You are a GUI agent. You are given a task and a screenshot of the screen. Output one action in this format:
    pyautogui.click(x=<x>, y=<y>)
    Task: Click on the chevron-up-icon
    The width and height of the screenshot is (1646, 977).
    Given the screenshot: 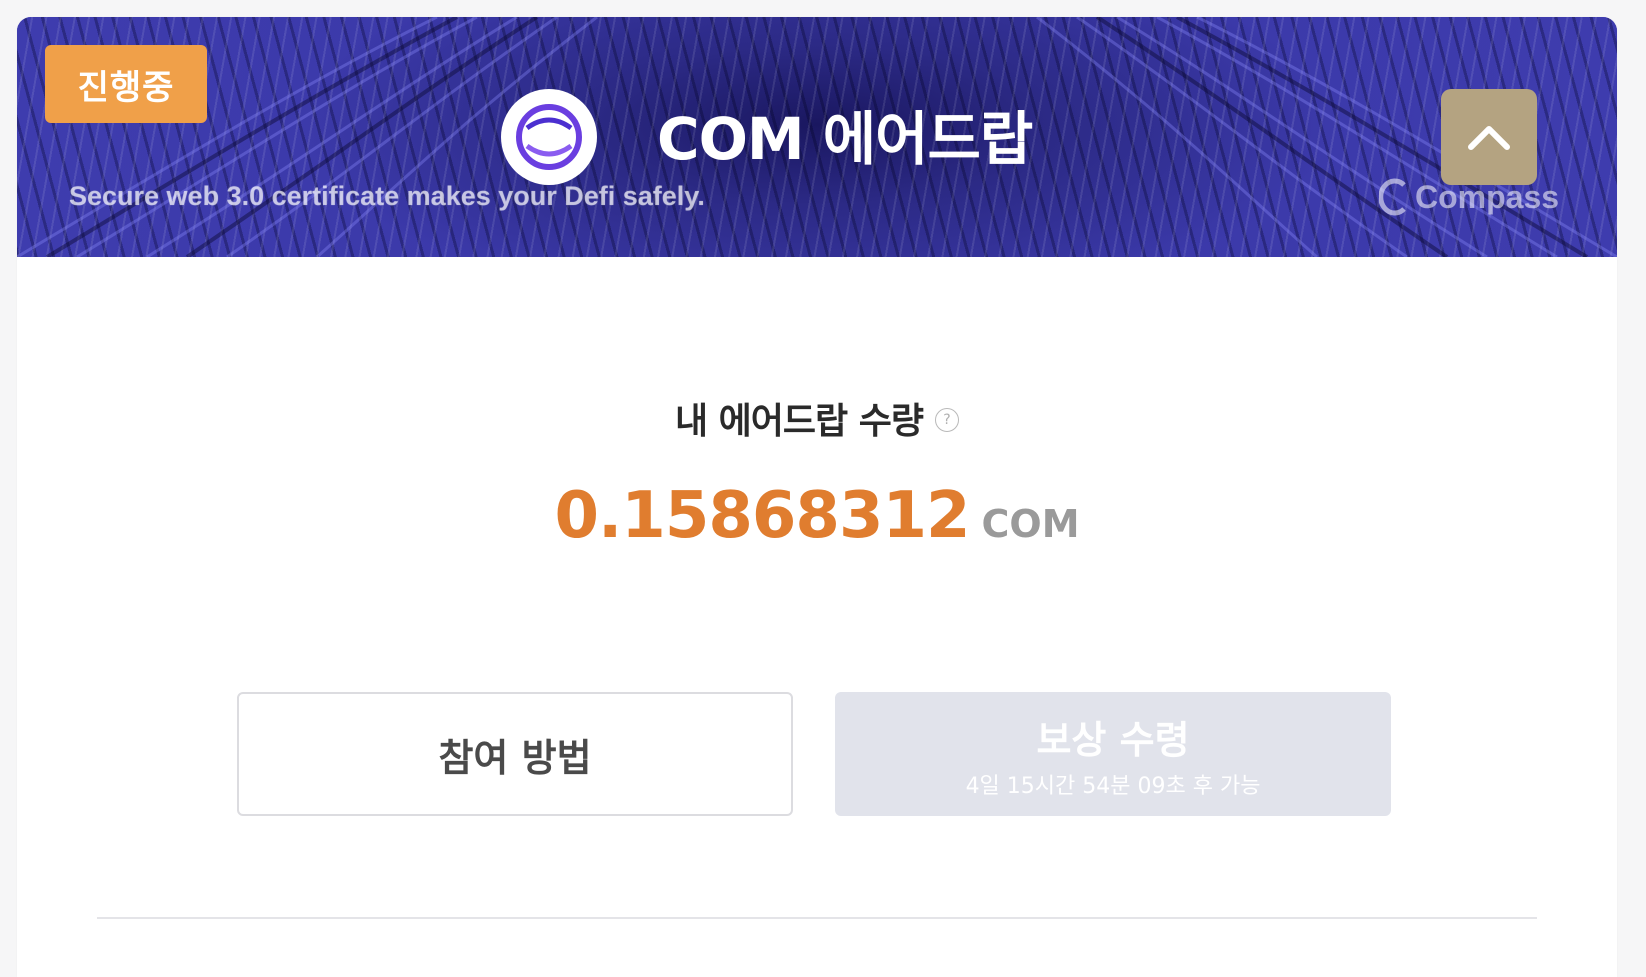 What is the action you would take?
    pyautogui.click(x=1489, y=138)
    